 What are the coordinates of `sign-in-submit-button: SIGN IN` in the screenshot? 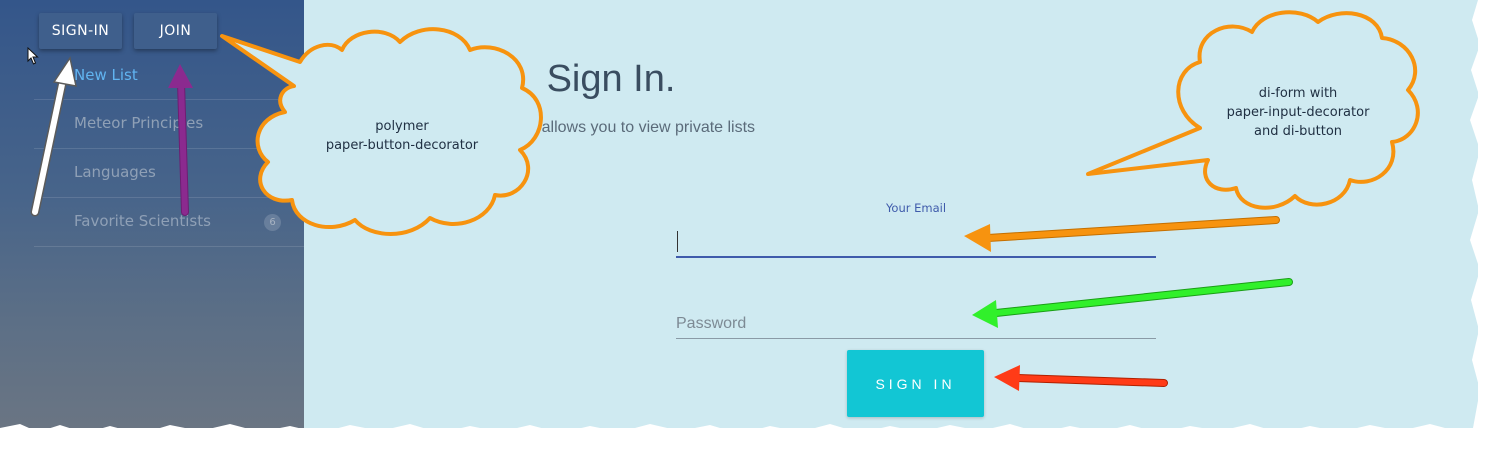 It's located at (915, 383).